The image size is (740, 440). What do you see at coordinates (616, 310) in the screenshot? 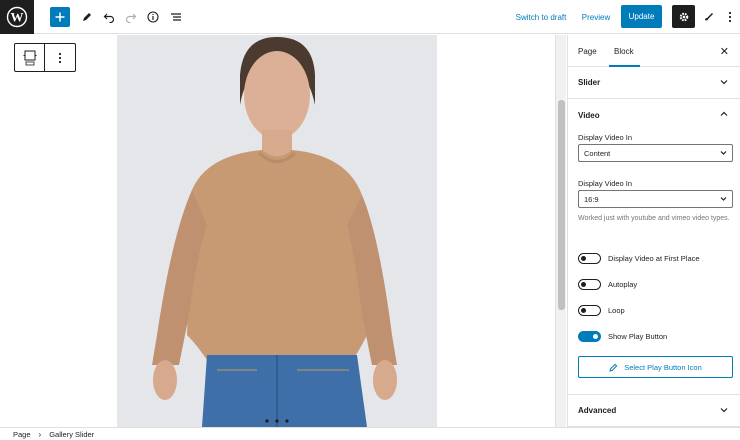
I see `loop-label: Loop` at bounding box center [616, 310].